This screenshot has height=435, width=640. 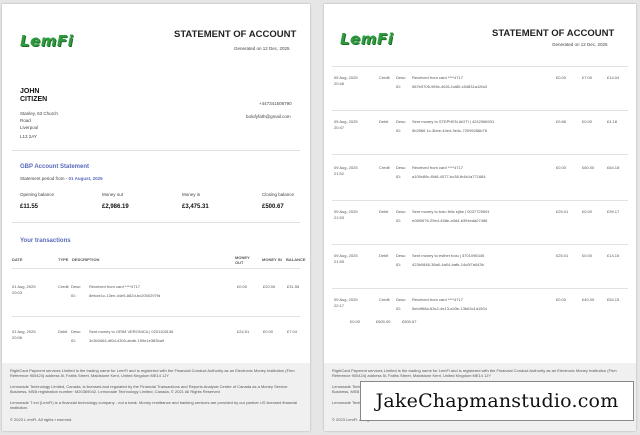 I want to click on row-description: Sent money to STEPHEN AKITI | 4242966931, so click(x=453, y=121).